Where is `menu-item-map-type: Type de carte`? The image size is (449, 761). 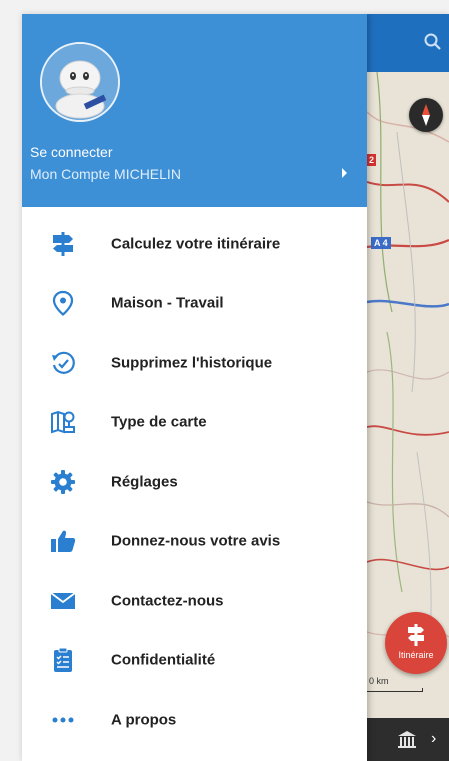 menu-item-map-type: Type de carte is located at coordinates (194, 423).